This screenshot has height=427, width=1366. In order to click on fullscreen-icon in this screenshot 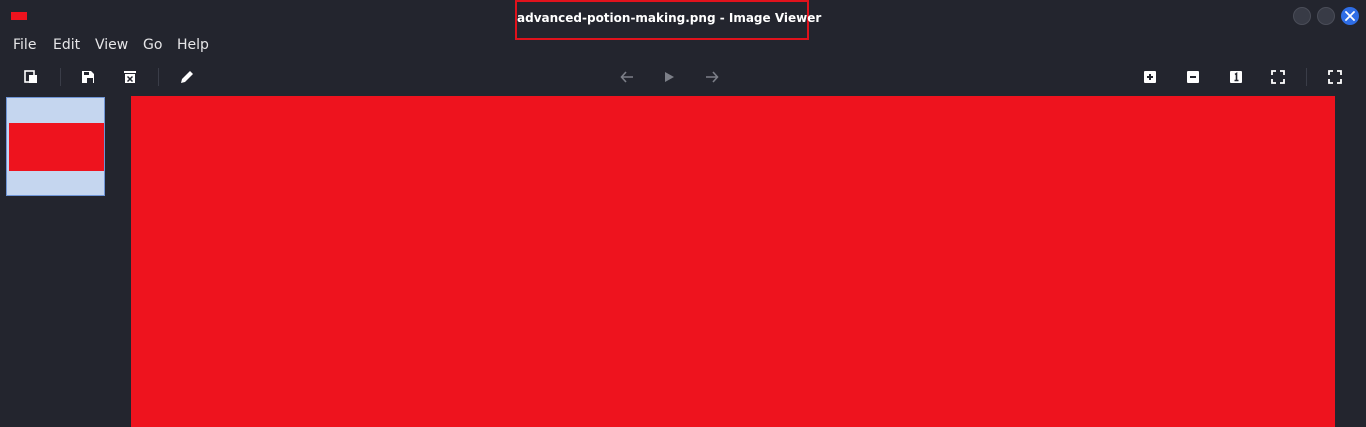, I will do `click(1335, 77)`.